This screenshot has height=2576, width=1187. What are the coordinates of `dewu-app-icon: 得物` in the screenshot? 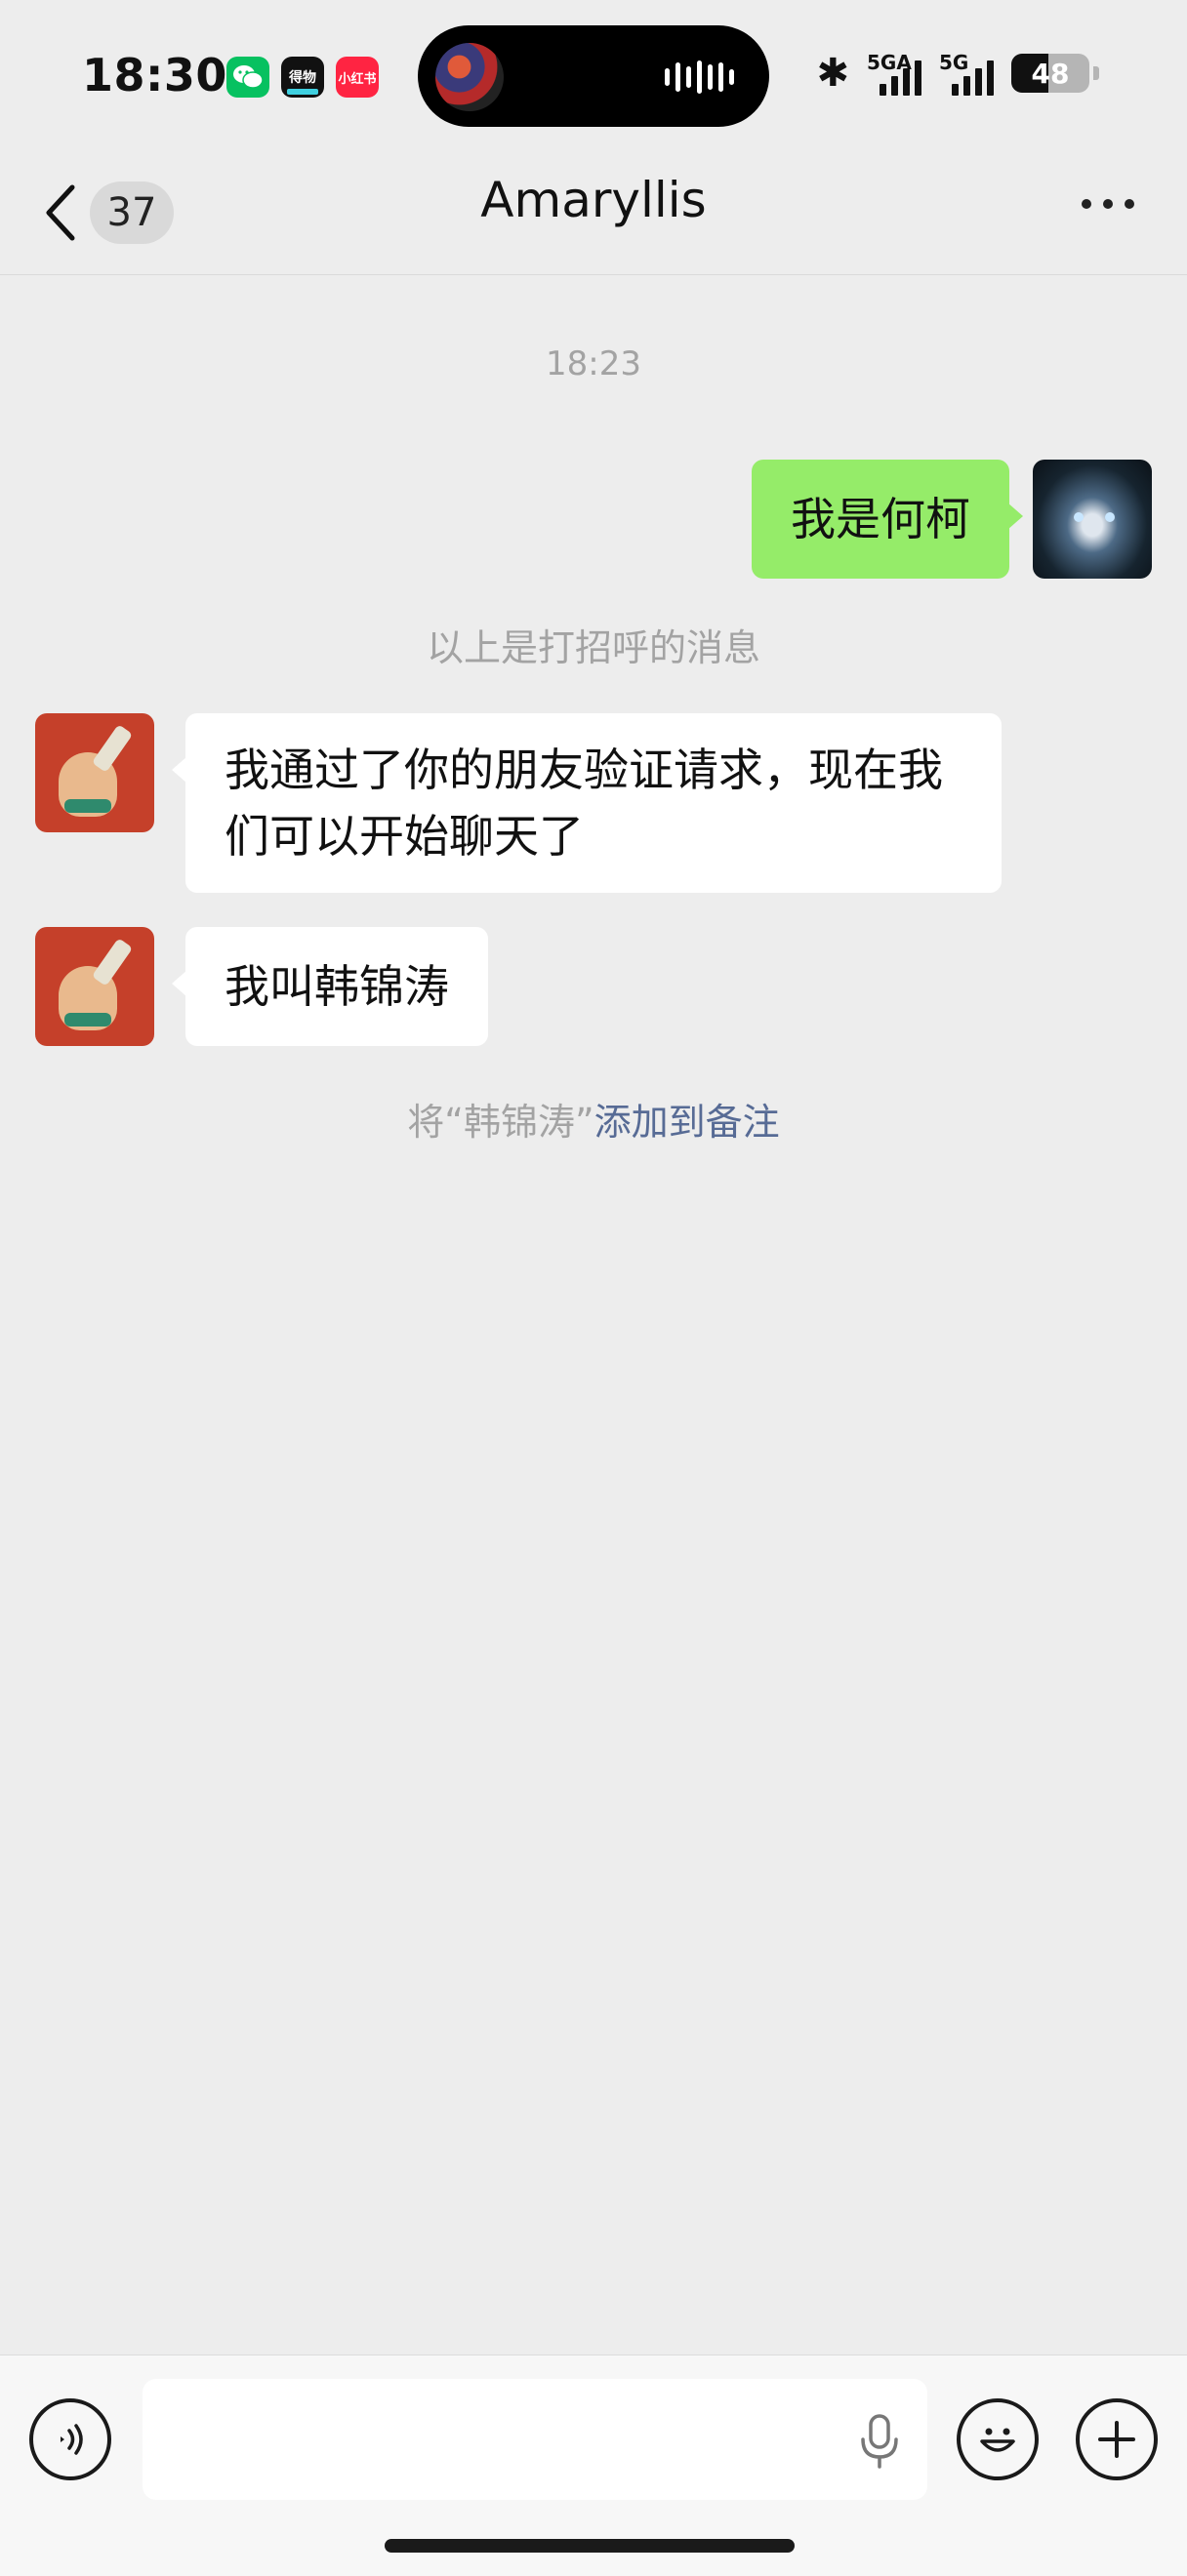 It's located at (302, 77).